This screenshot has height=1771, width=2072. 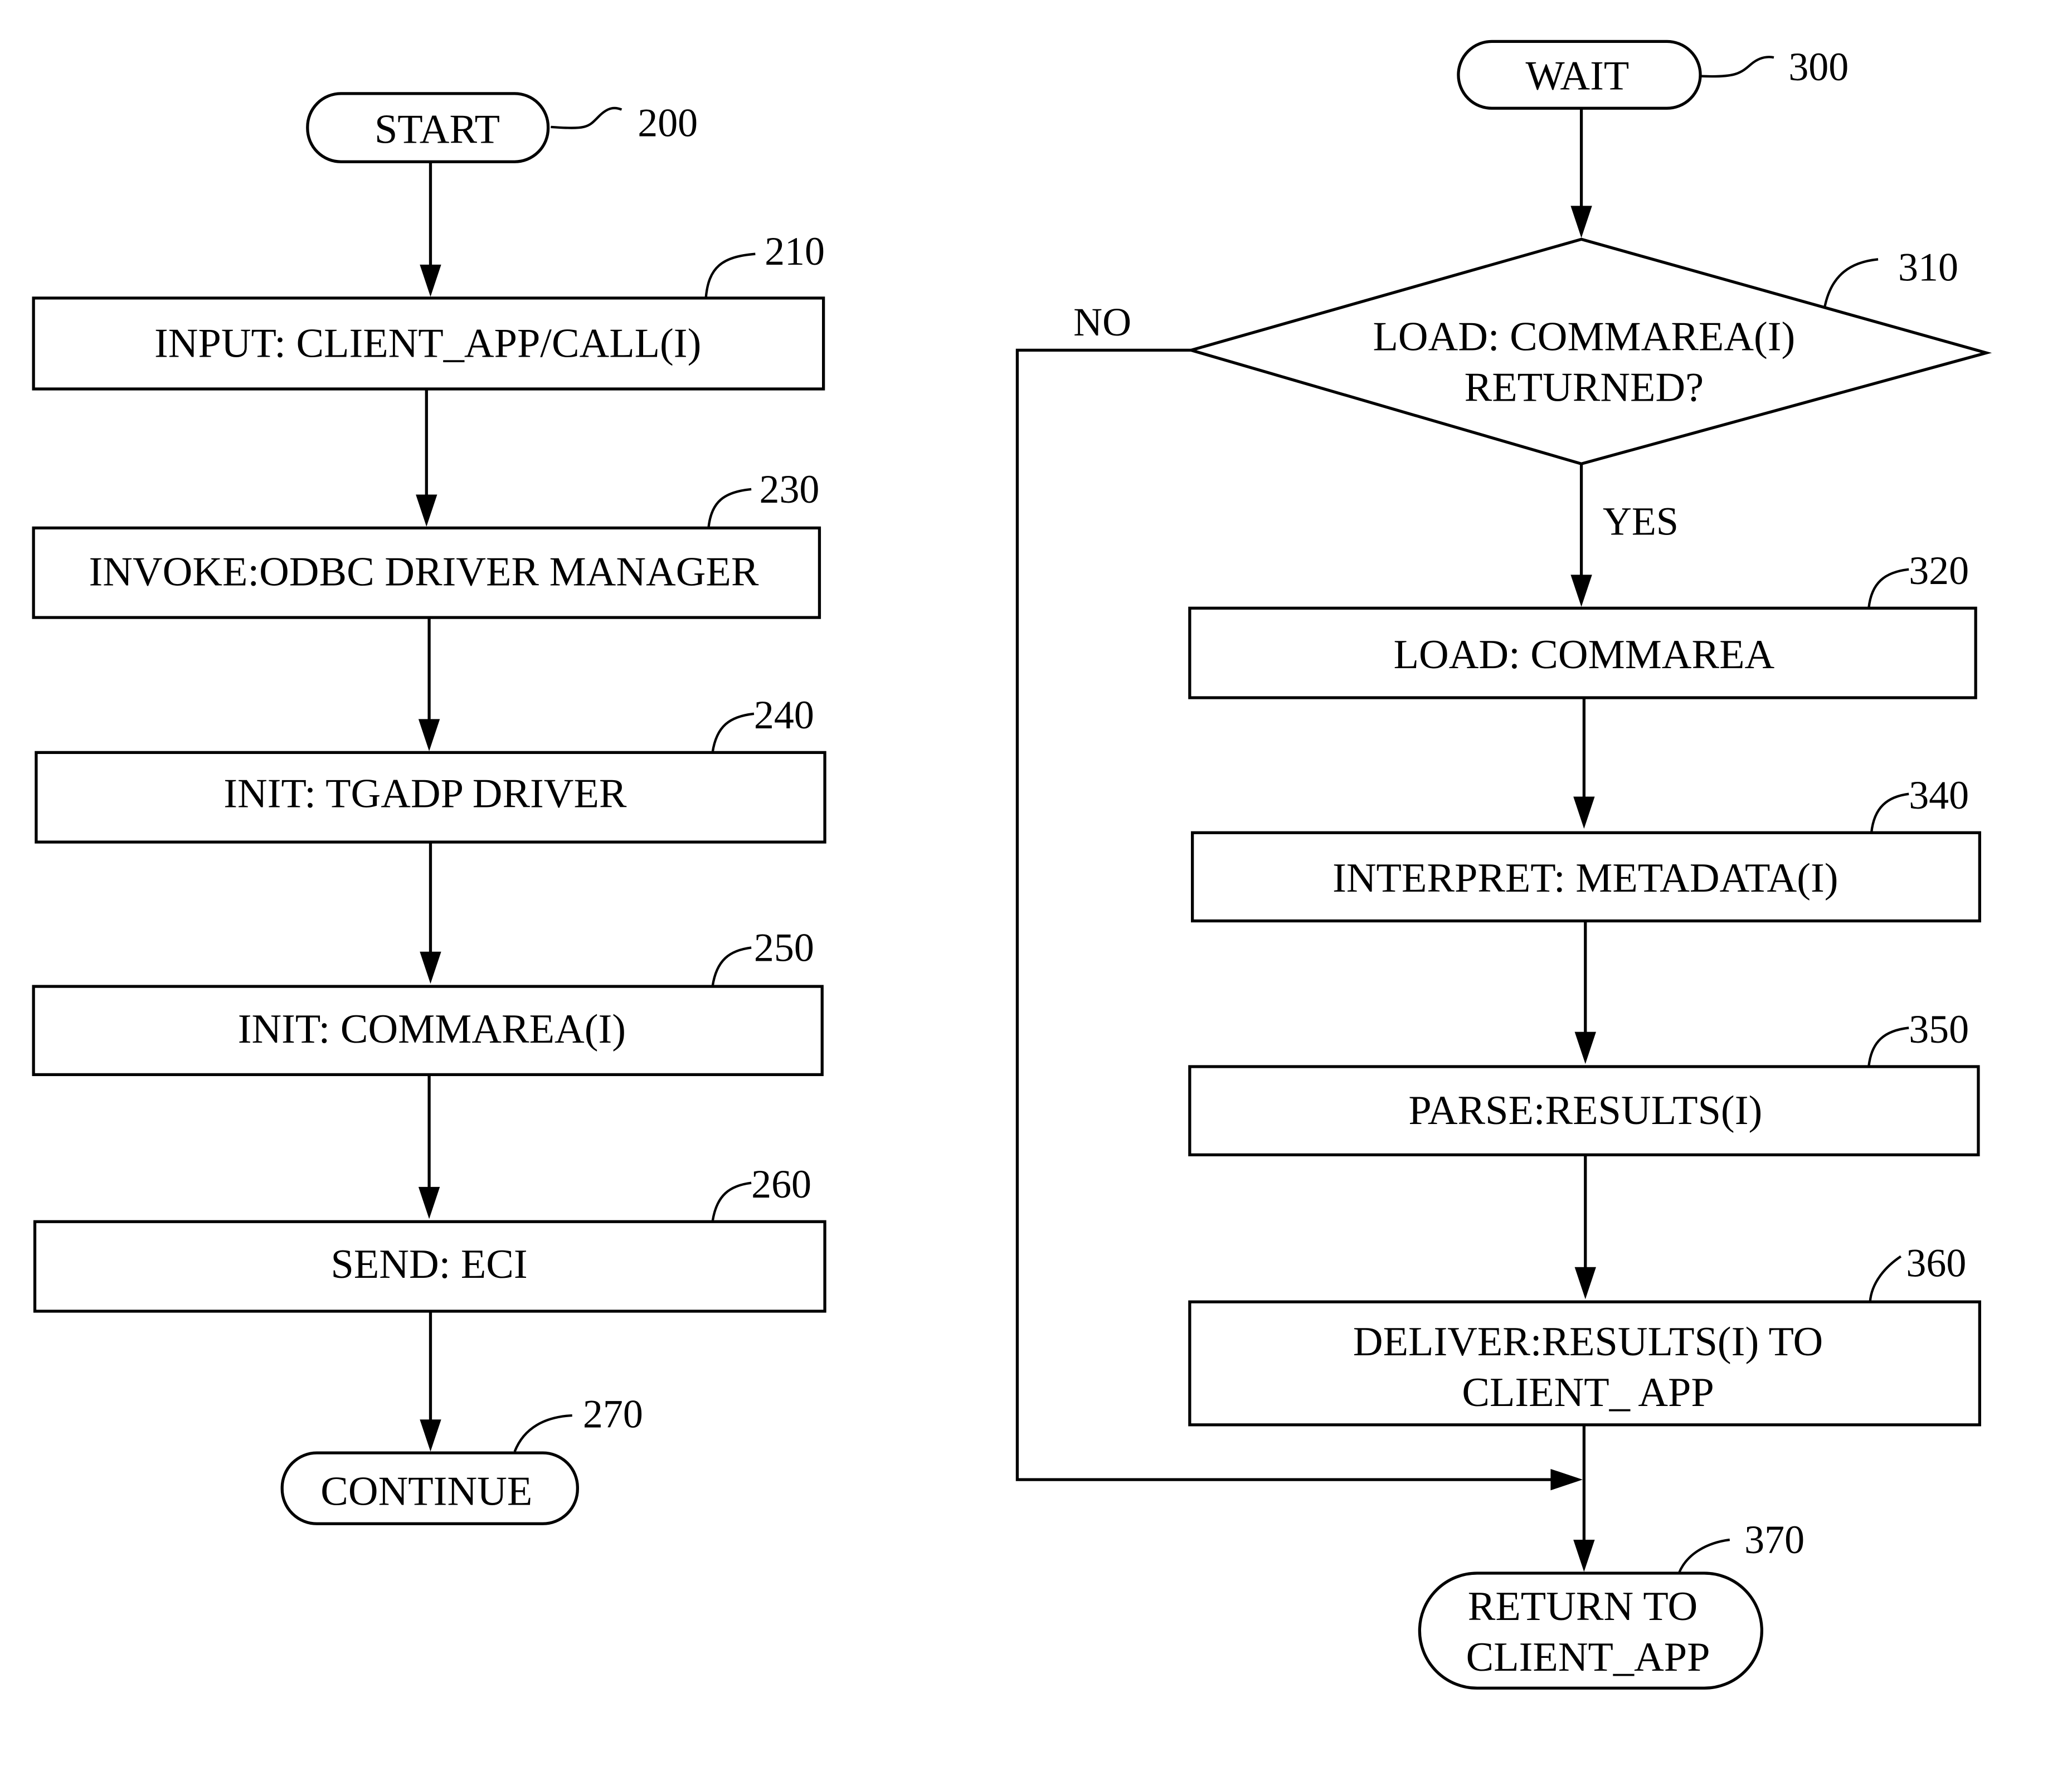 I want to click on wait-terminator: WAIT 300, so click(x=1653, y=75).